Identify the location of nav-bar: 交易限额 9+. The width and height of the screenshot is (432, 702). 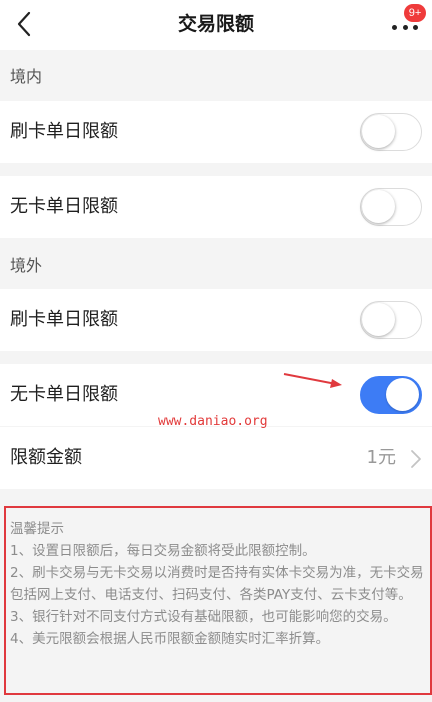
(216, 25).